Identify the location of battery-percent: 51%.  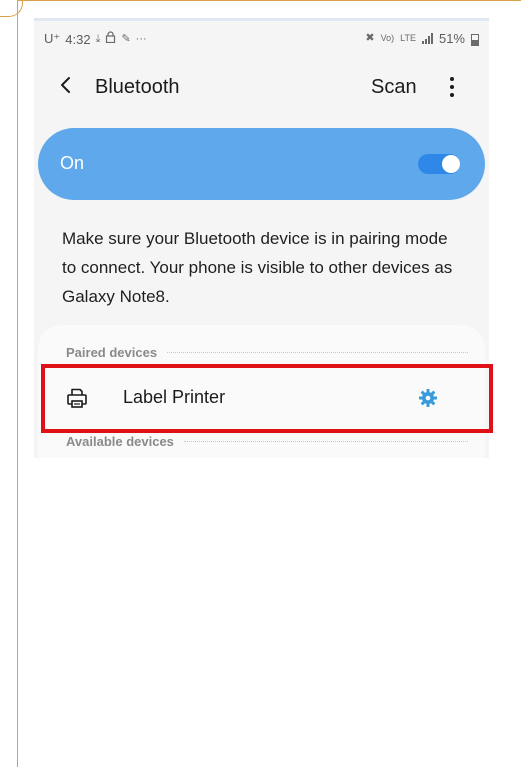
(451, 38).